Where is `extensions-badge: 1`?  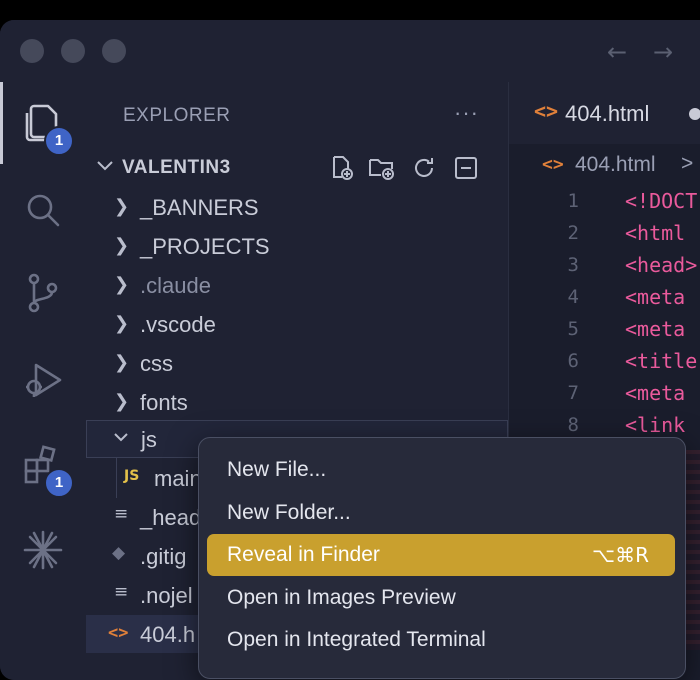
extensions-badge: 1 is located at coordinates (59, 483).